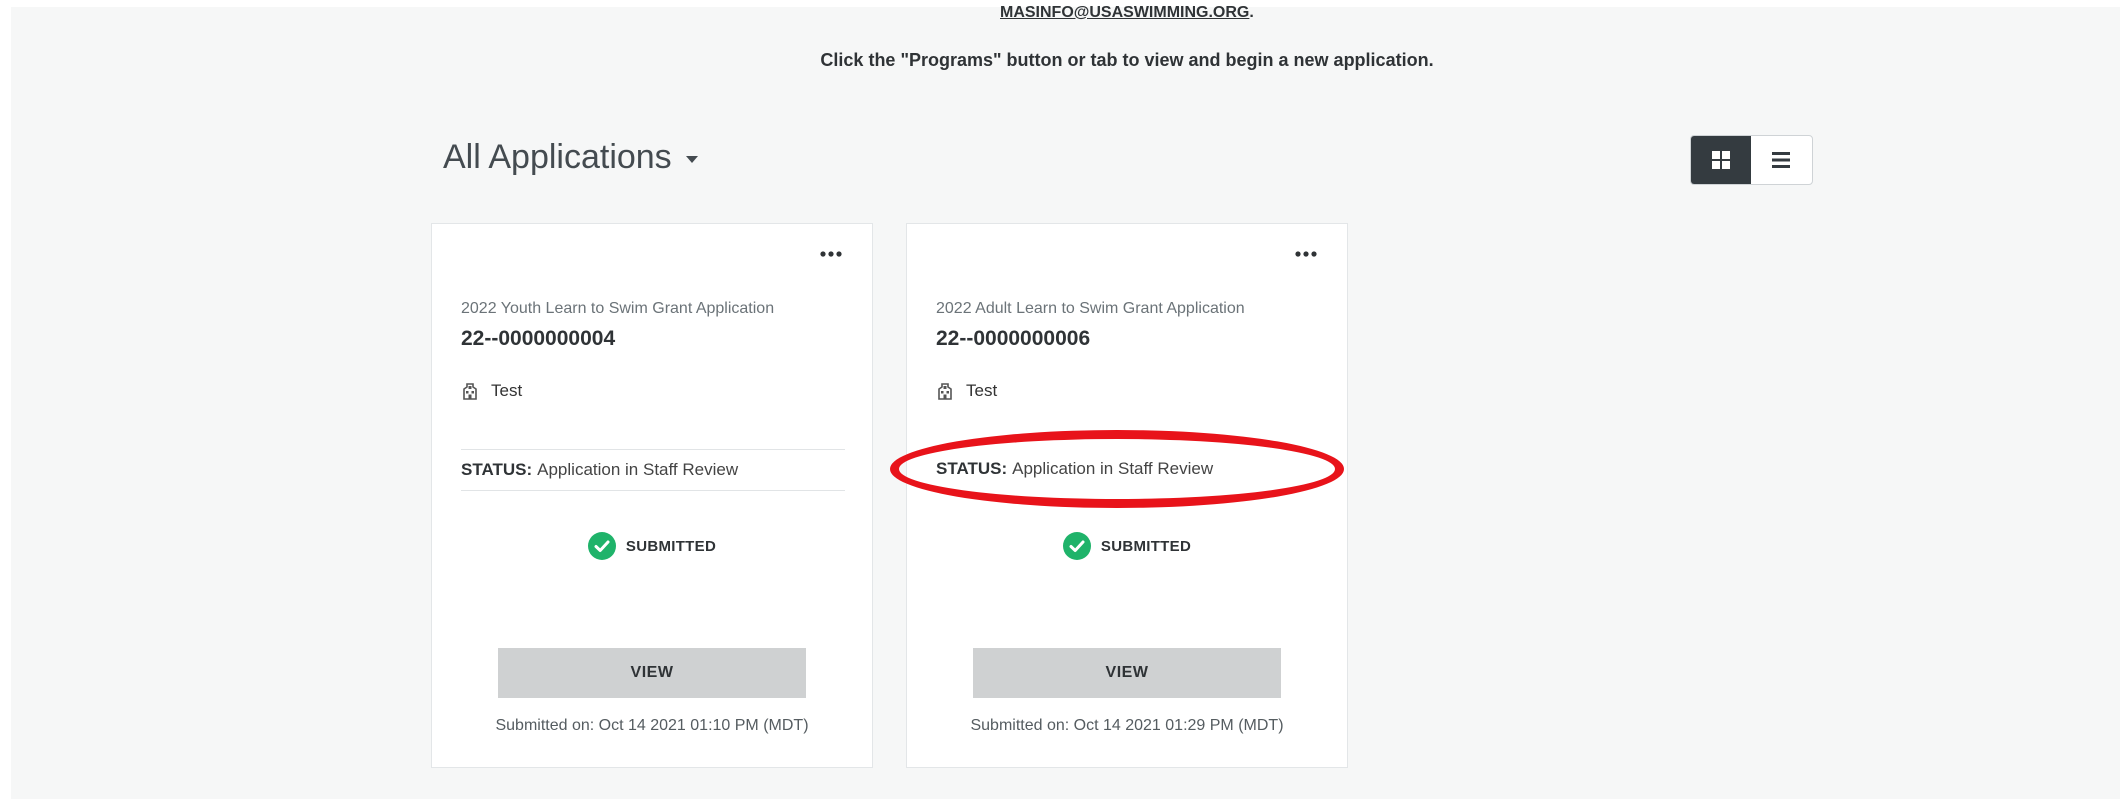 Image resolution: width=2120 pixels, height=799 pixels. Describe the element at coordinates (1127, 13) in the screenshot. I see `contact-email-link: MASINFO@USASWIMMING.ORG.` at that location.